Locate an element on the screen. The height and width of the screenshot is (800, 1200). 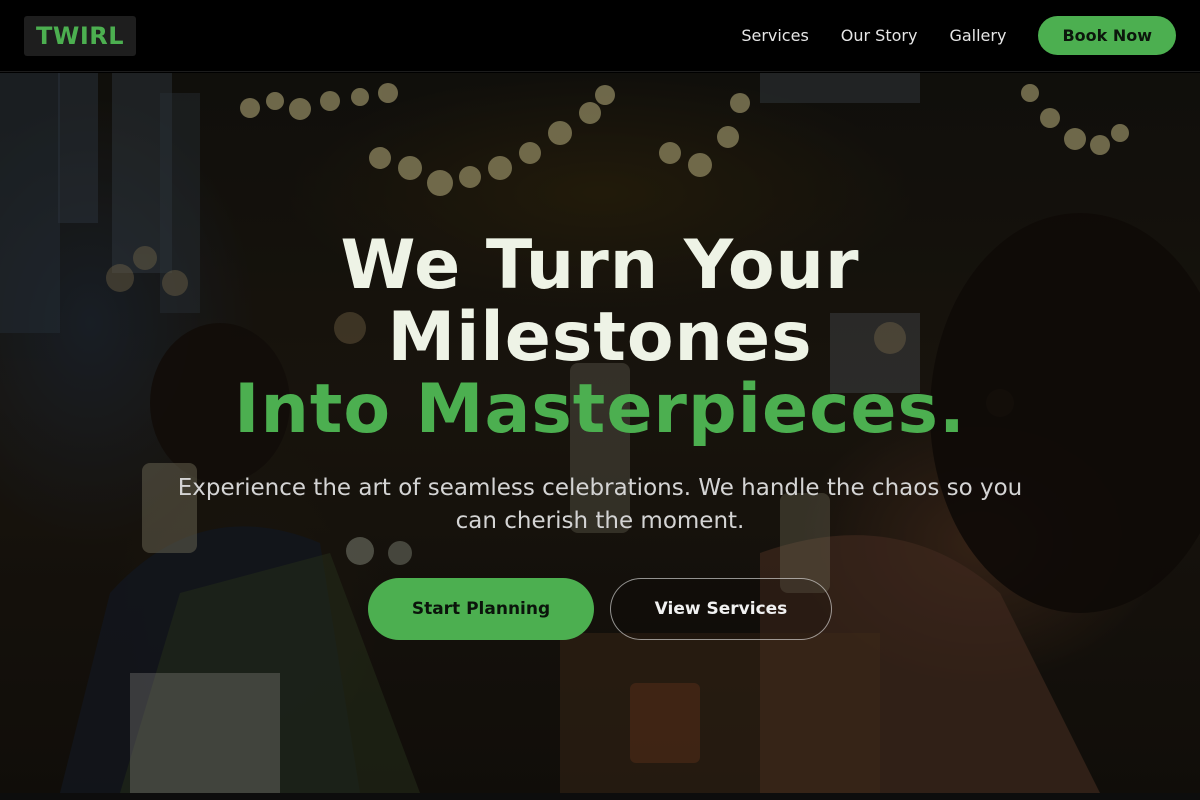
headline-accent: Into Masterpieces. is located at coordinates (600, 409).